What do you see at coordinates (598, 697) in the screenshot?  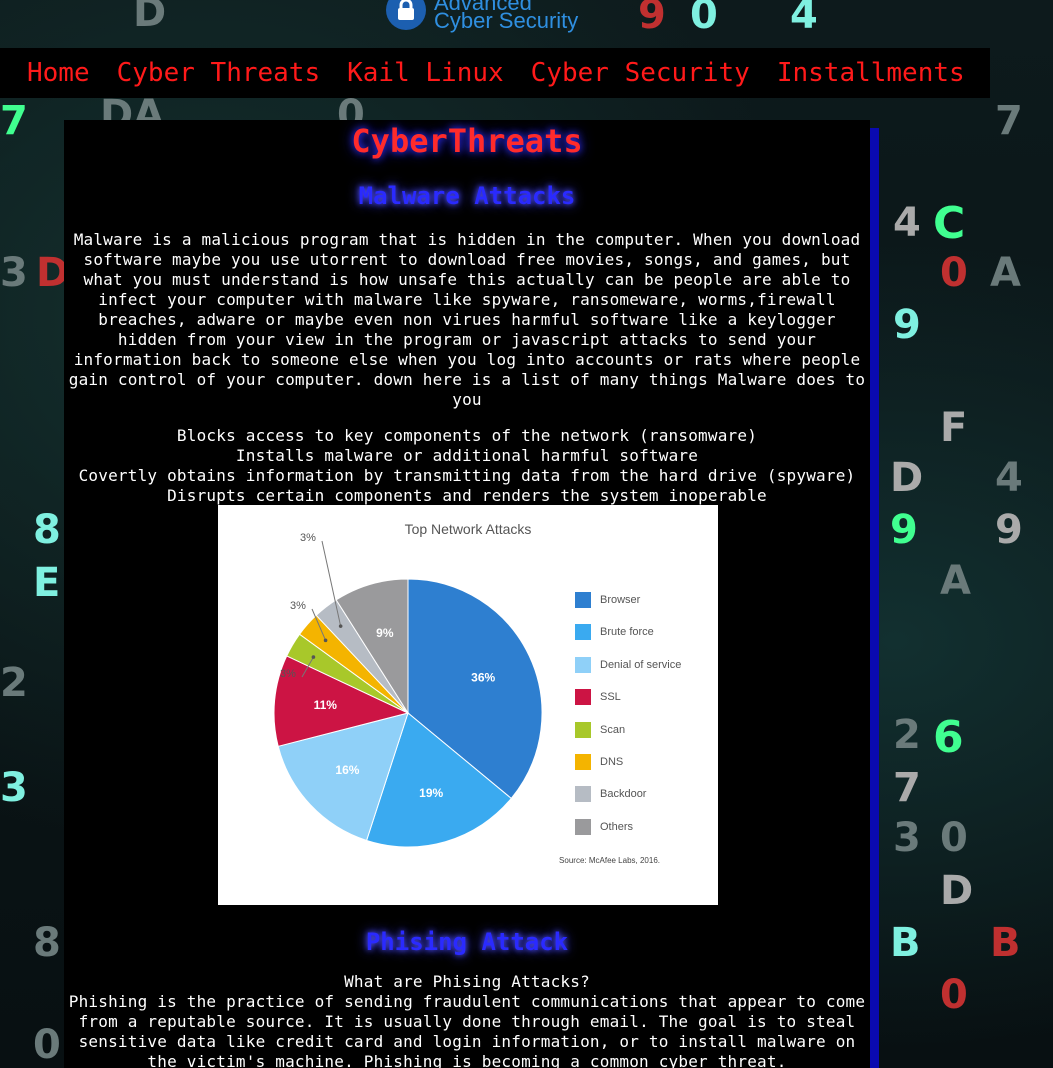 I see `legend-item: SSL` at bounding box center [598, 697].